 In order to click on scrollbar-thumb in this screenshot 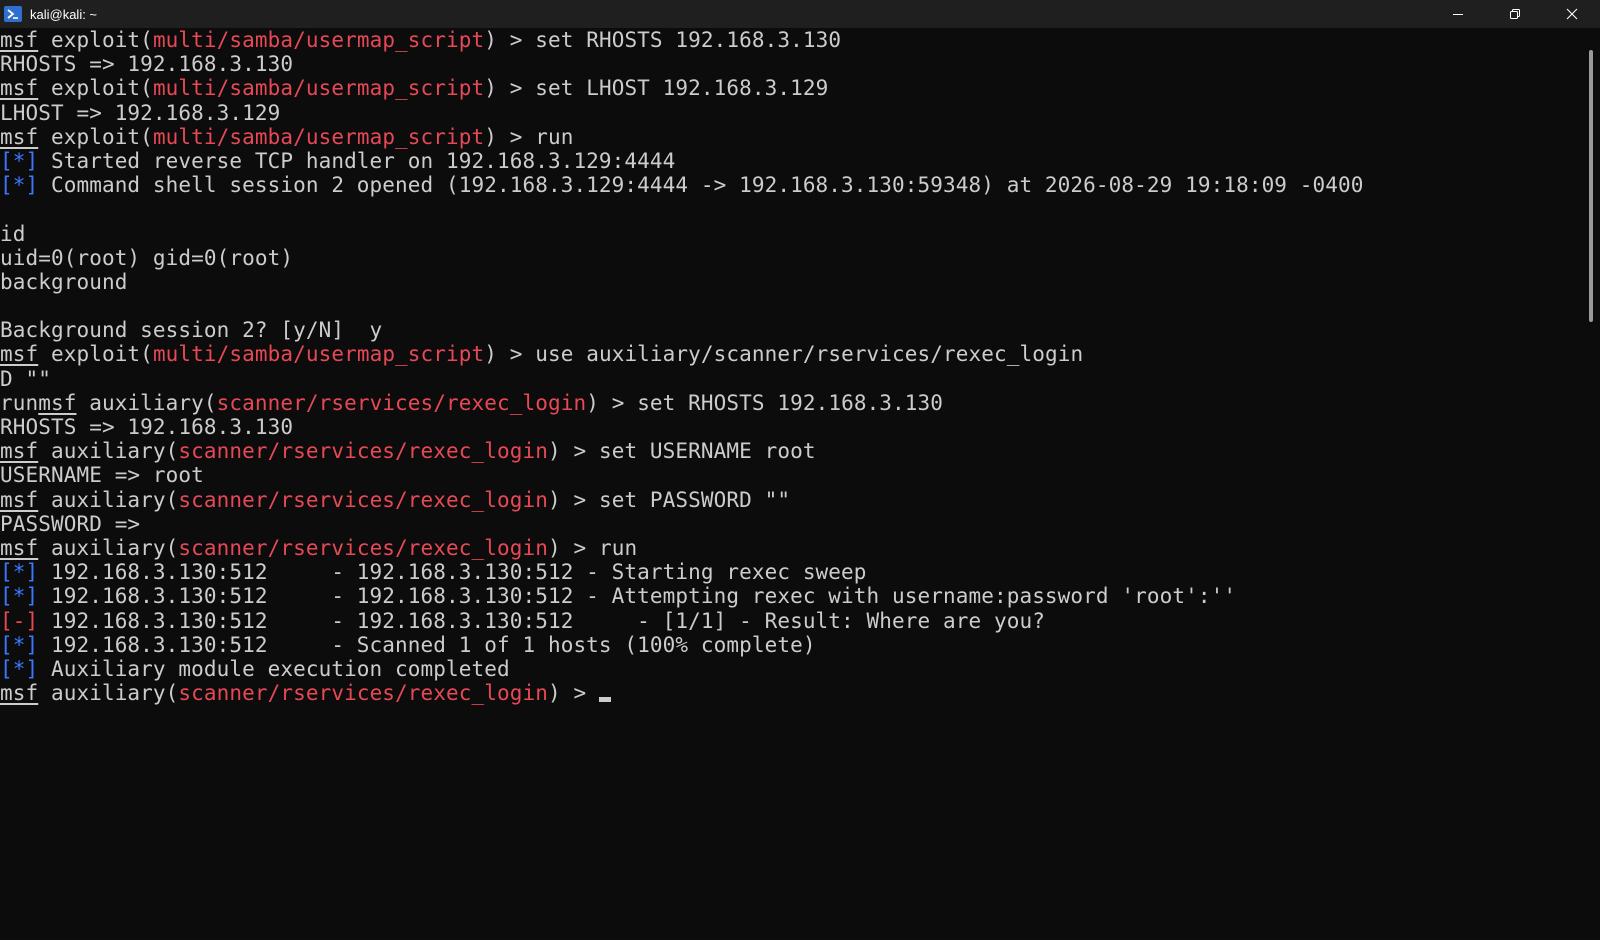, I will do `click(1591, 186)`.